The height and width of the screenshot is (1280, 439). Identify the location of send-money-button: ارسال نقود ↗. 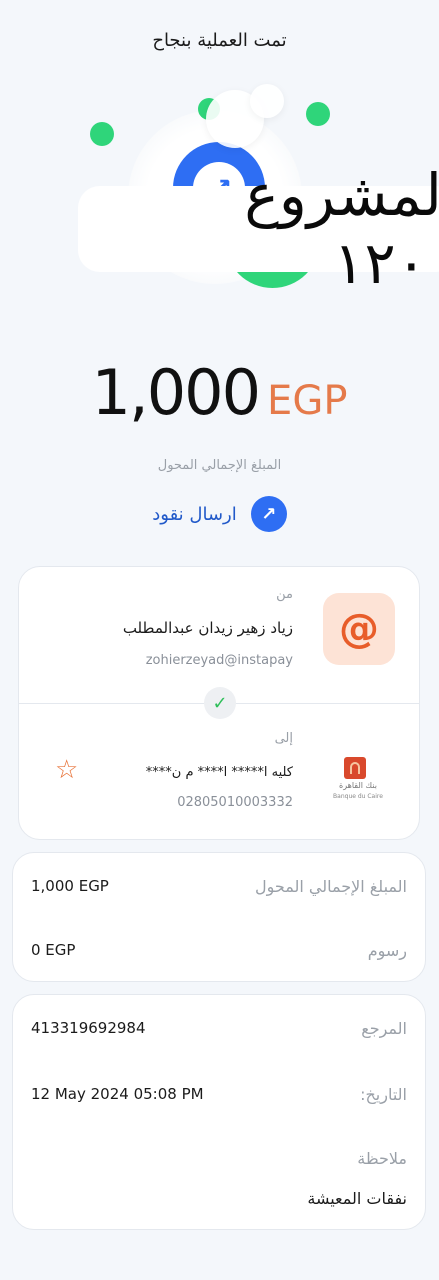
(219, 514).